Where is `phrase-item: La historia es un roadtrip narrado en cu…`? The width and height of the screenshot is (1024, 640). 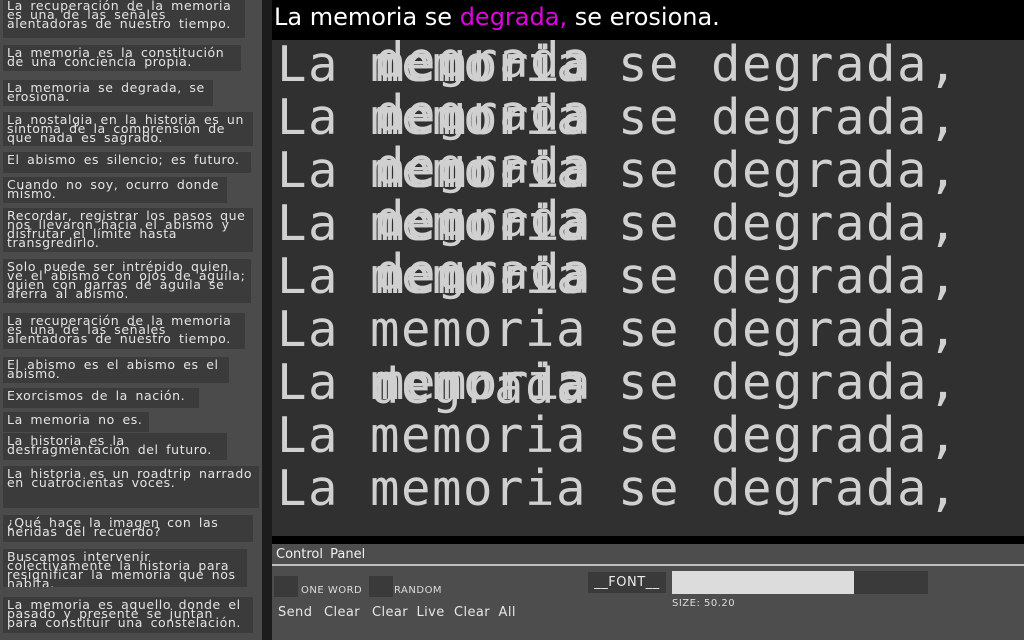
phrase-item: La historia es un roadtrip narrado en cu… is located at coordinates (131, 487).